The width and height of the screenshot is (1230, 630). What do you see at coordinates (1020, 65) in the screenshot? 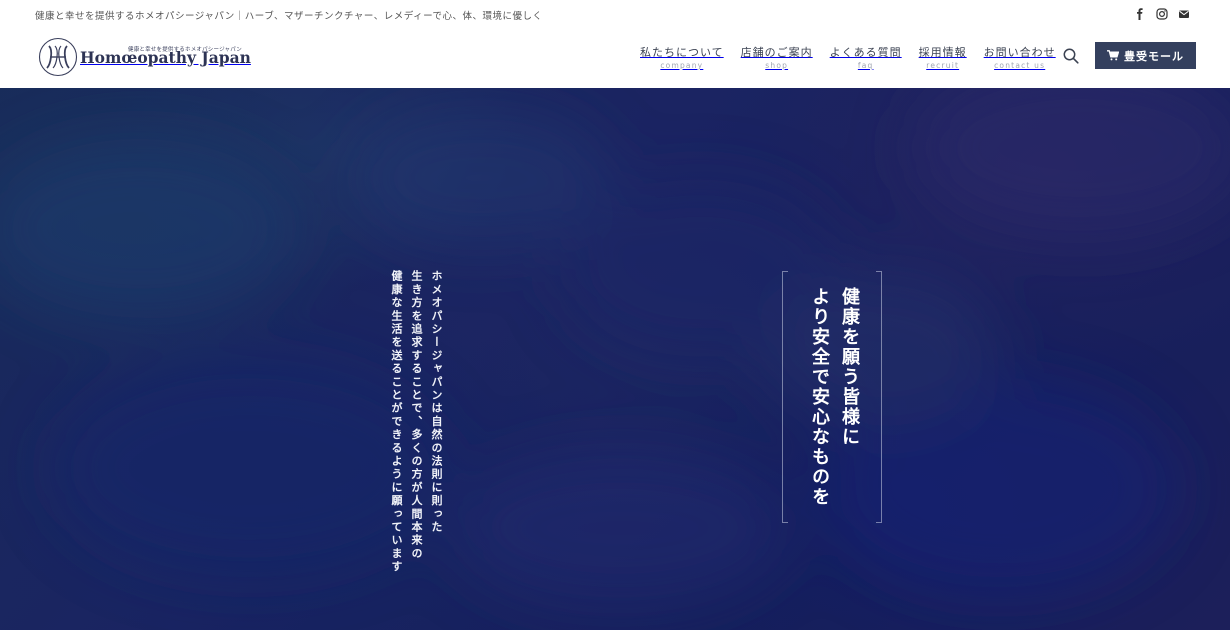
I see `nav-sublabel: contact us` at bounding box center [1020, 65].